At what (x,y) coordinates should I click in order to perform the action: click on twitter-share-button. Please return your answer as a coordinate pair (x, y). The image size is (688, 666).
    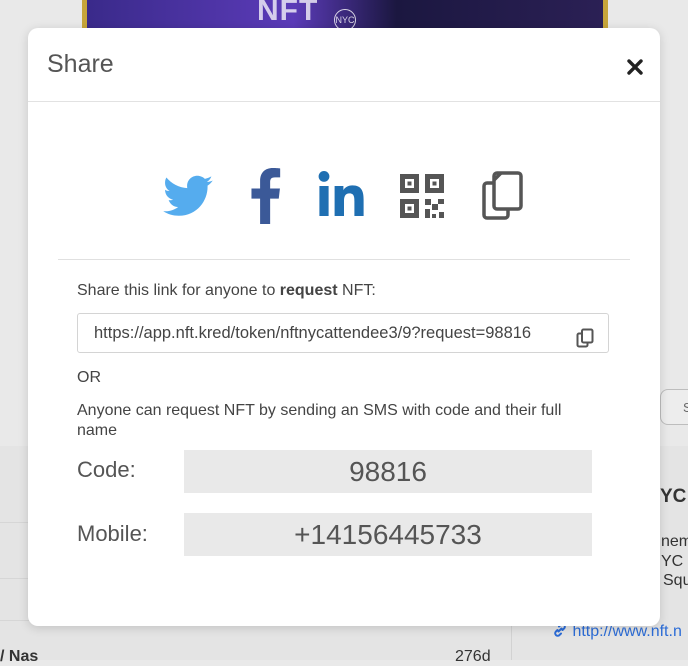
    Looking at the image, I should click on (188, 196).